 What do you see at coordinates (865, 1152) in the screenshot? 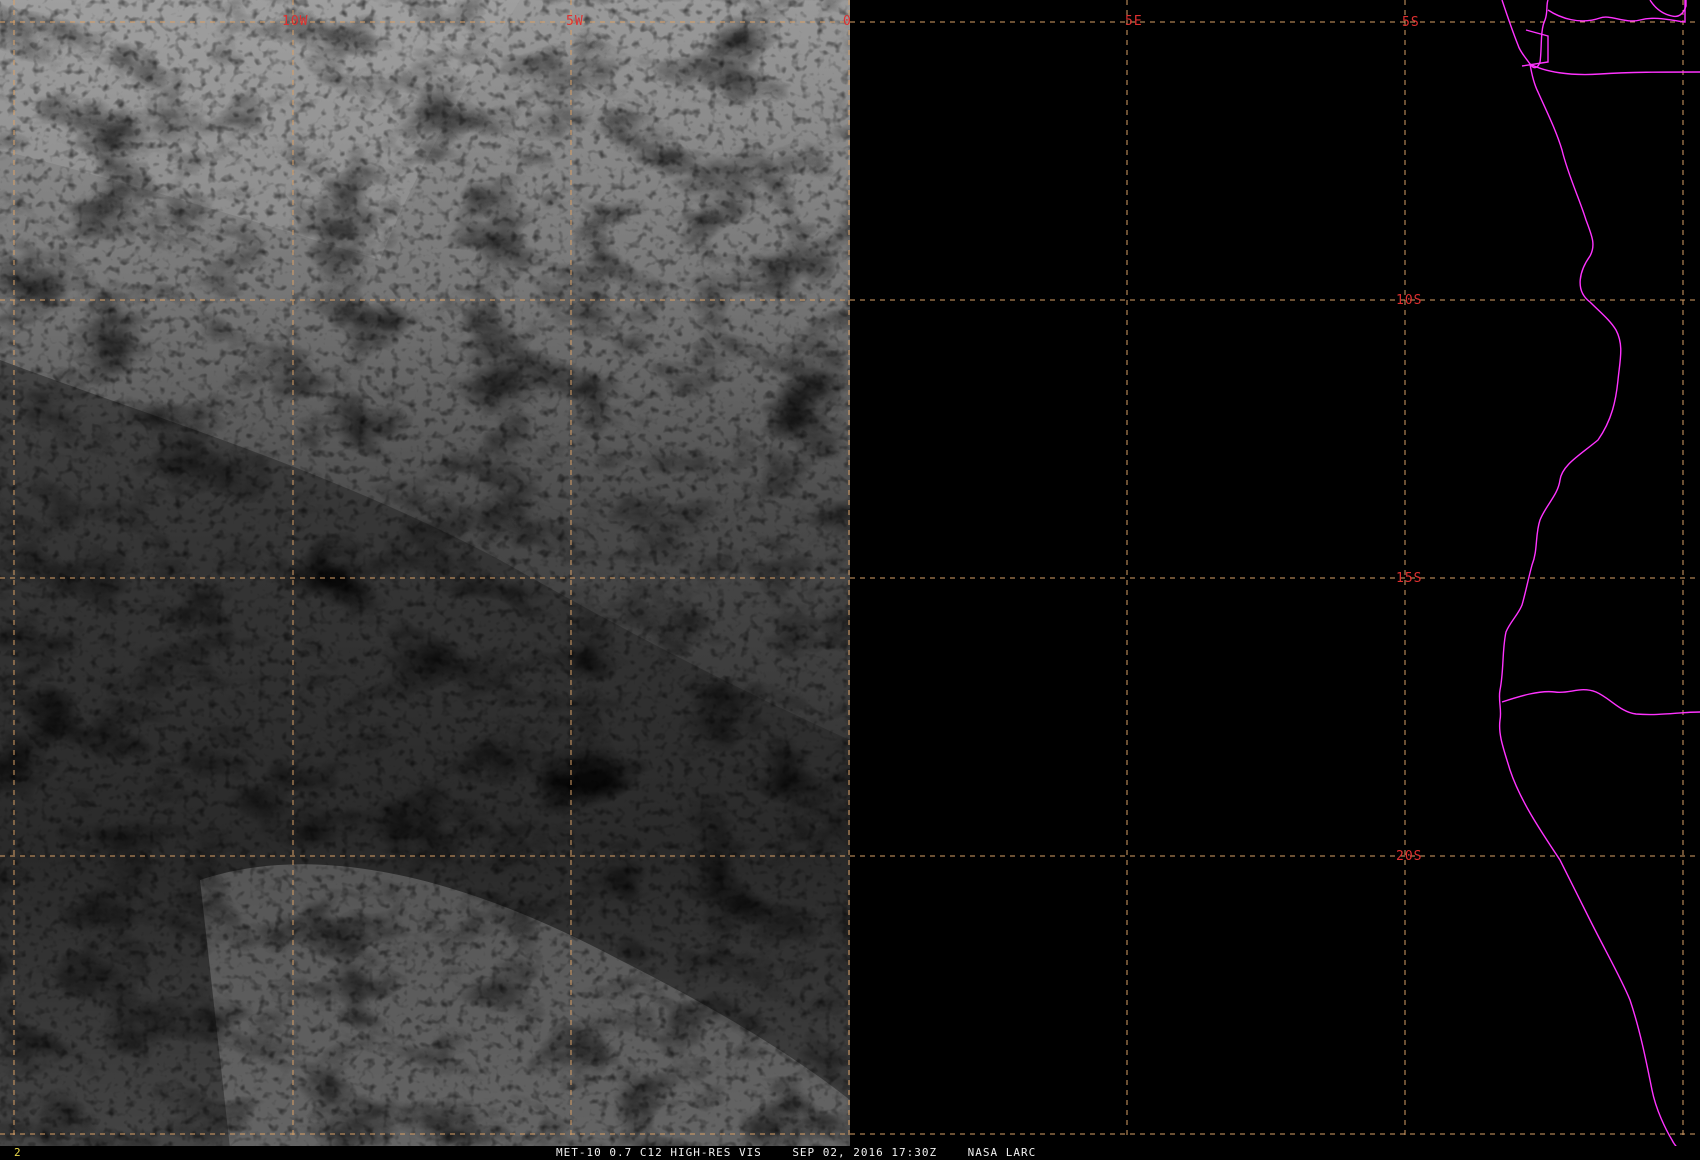
I see `image-datetime: SEP 02, 2016 17:30Z` at bounding box center [865, 1152].